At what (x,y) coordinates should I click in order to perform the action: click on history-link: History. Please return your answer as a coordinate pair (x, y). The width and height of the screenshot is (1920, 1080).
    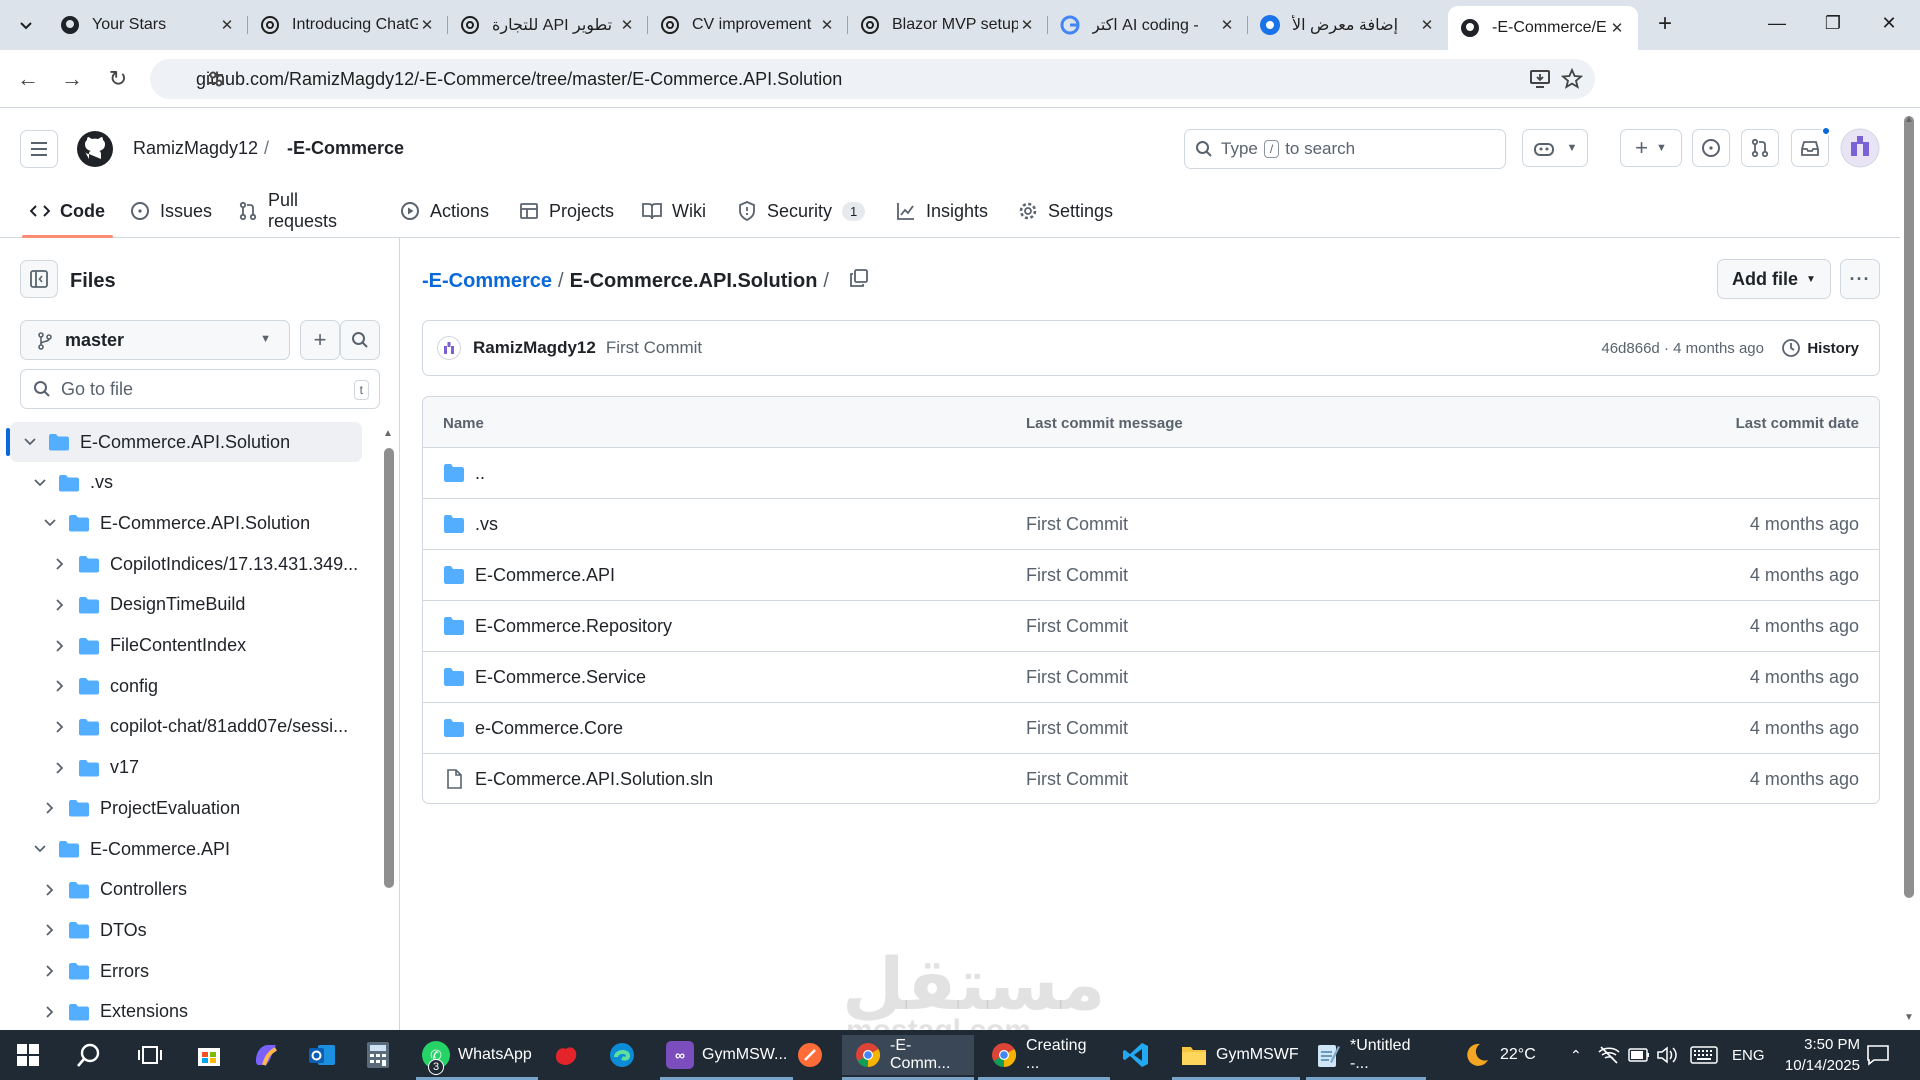
    Looking at the image, I should click on (1820, 348).